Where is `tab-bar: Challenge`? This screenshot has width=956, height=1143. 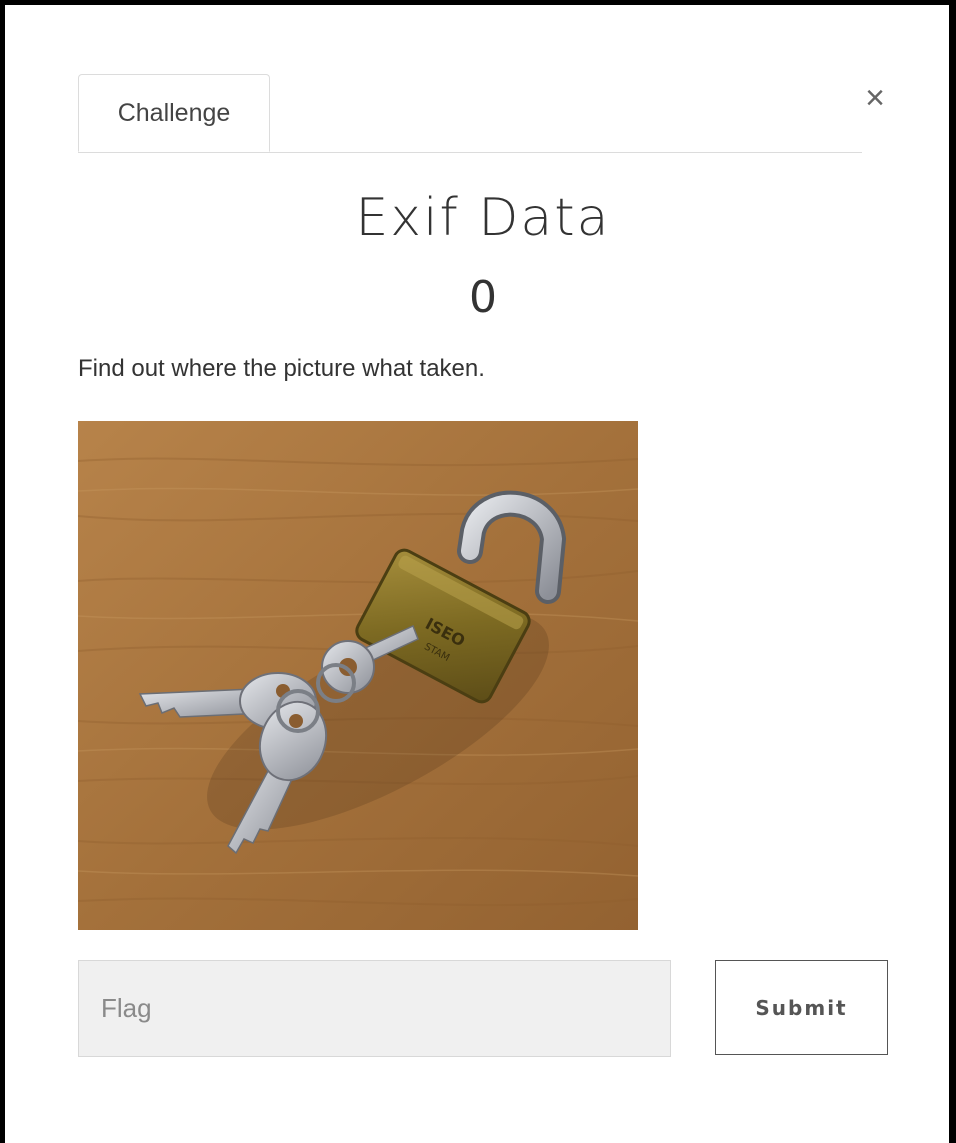
tab-bar: Challenge is located at coordinates (470, 113).